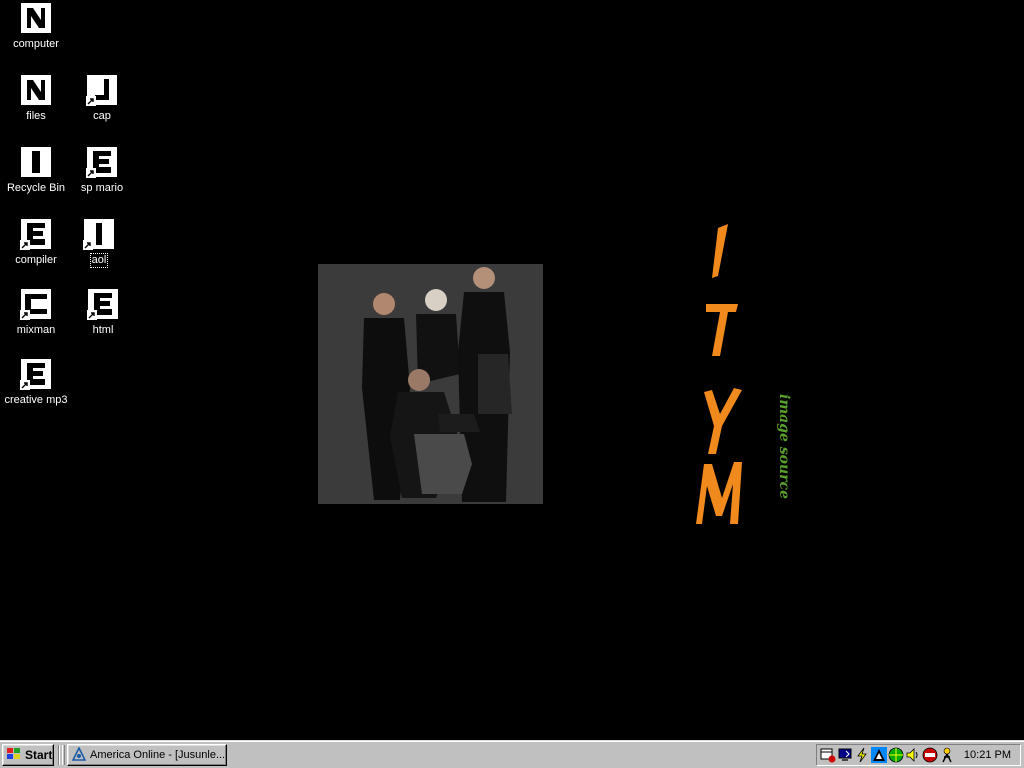  Describe the element at coordinates (862, 755) in the screenshot. I see `power-icon` at that location.